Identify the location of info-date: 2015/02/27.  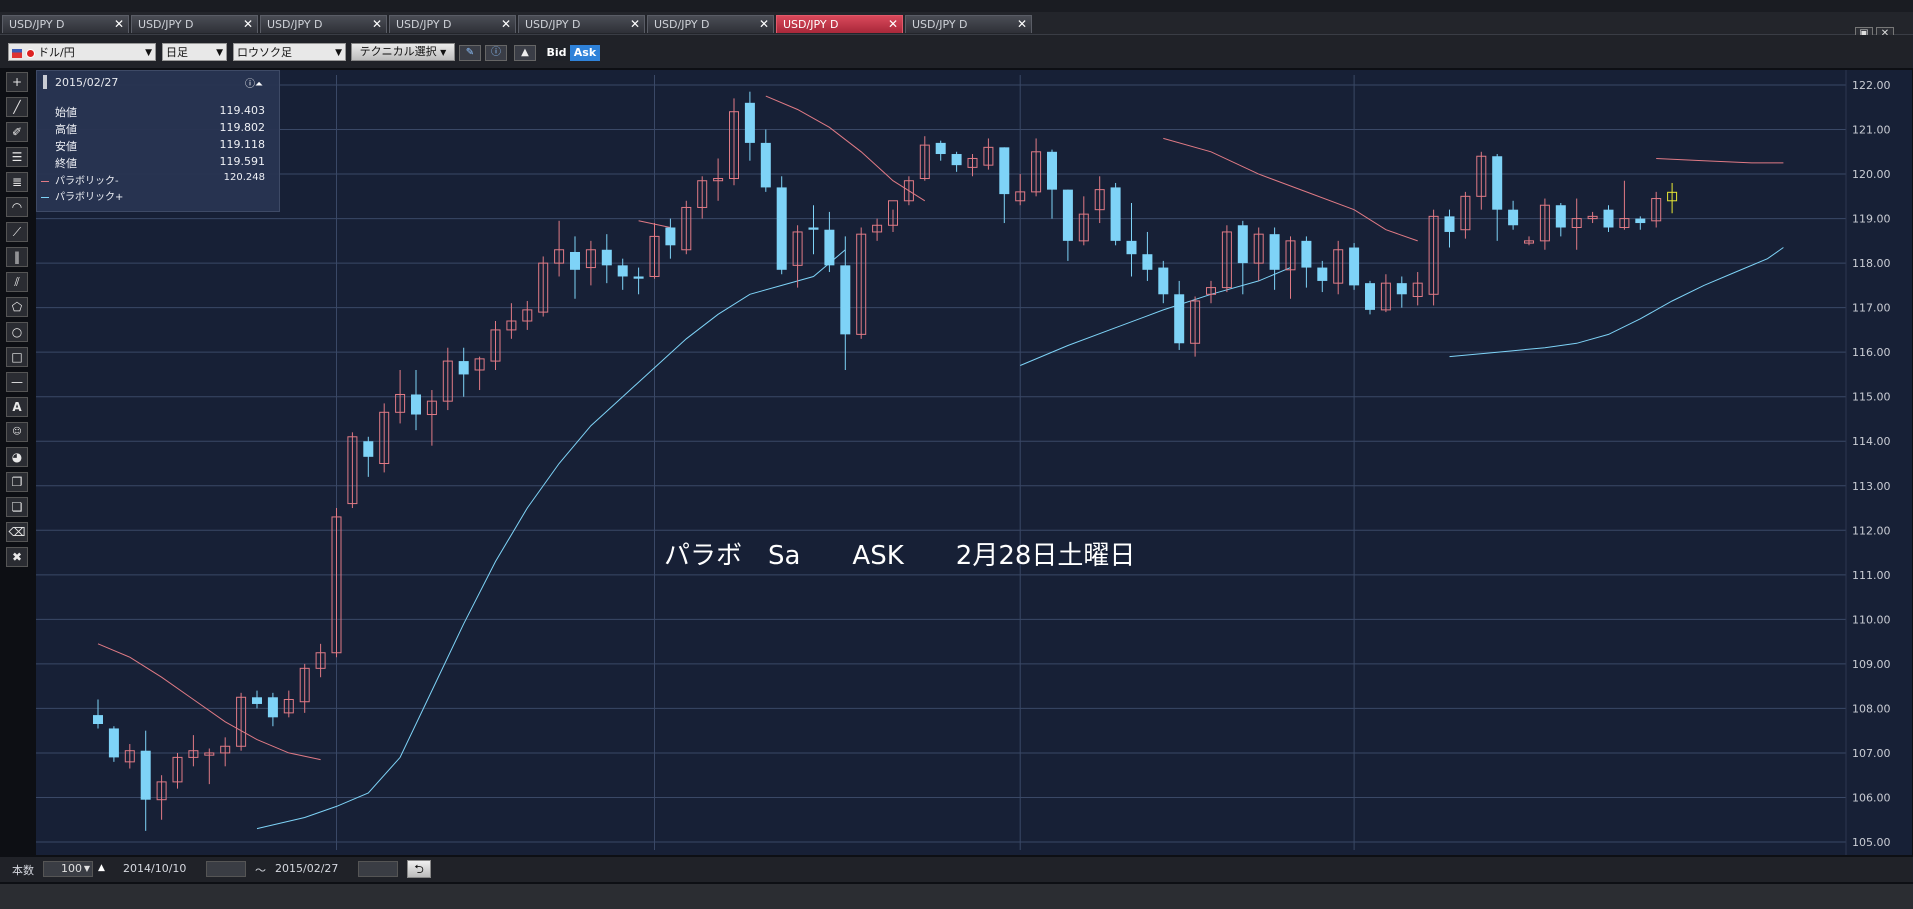
(87, 82).